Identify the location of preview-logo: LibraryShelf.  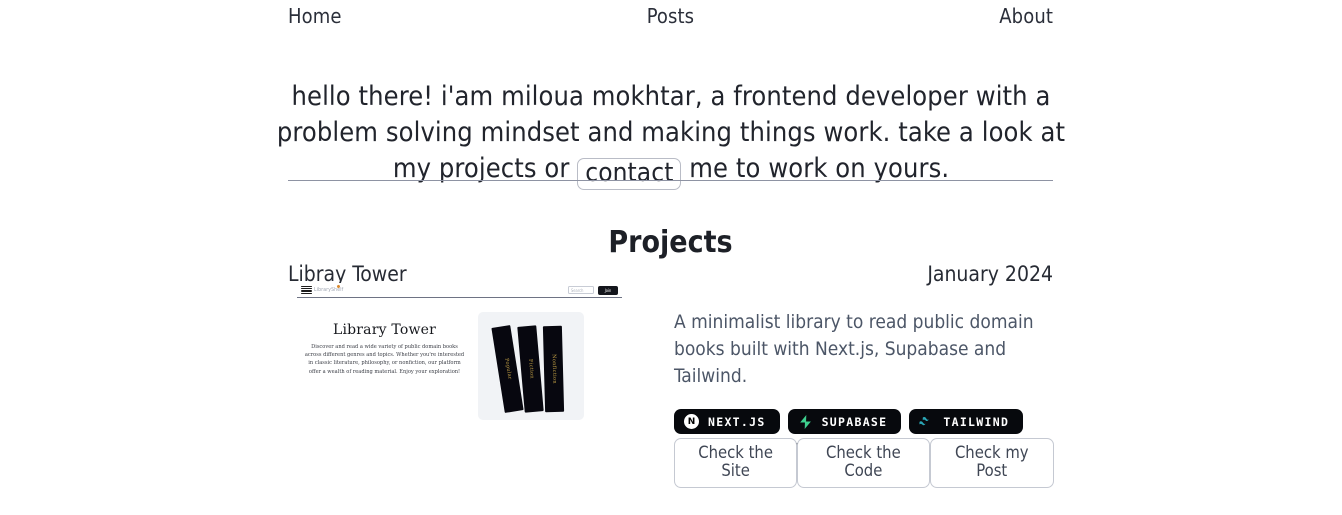
(322, 289).